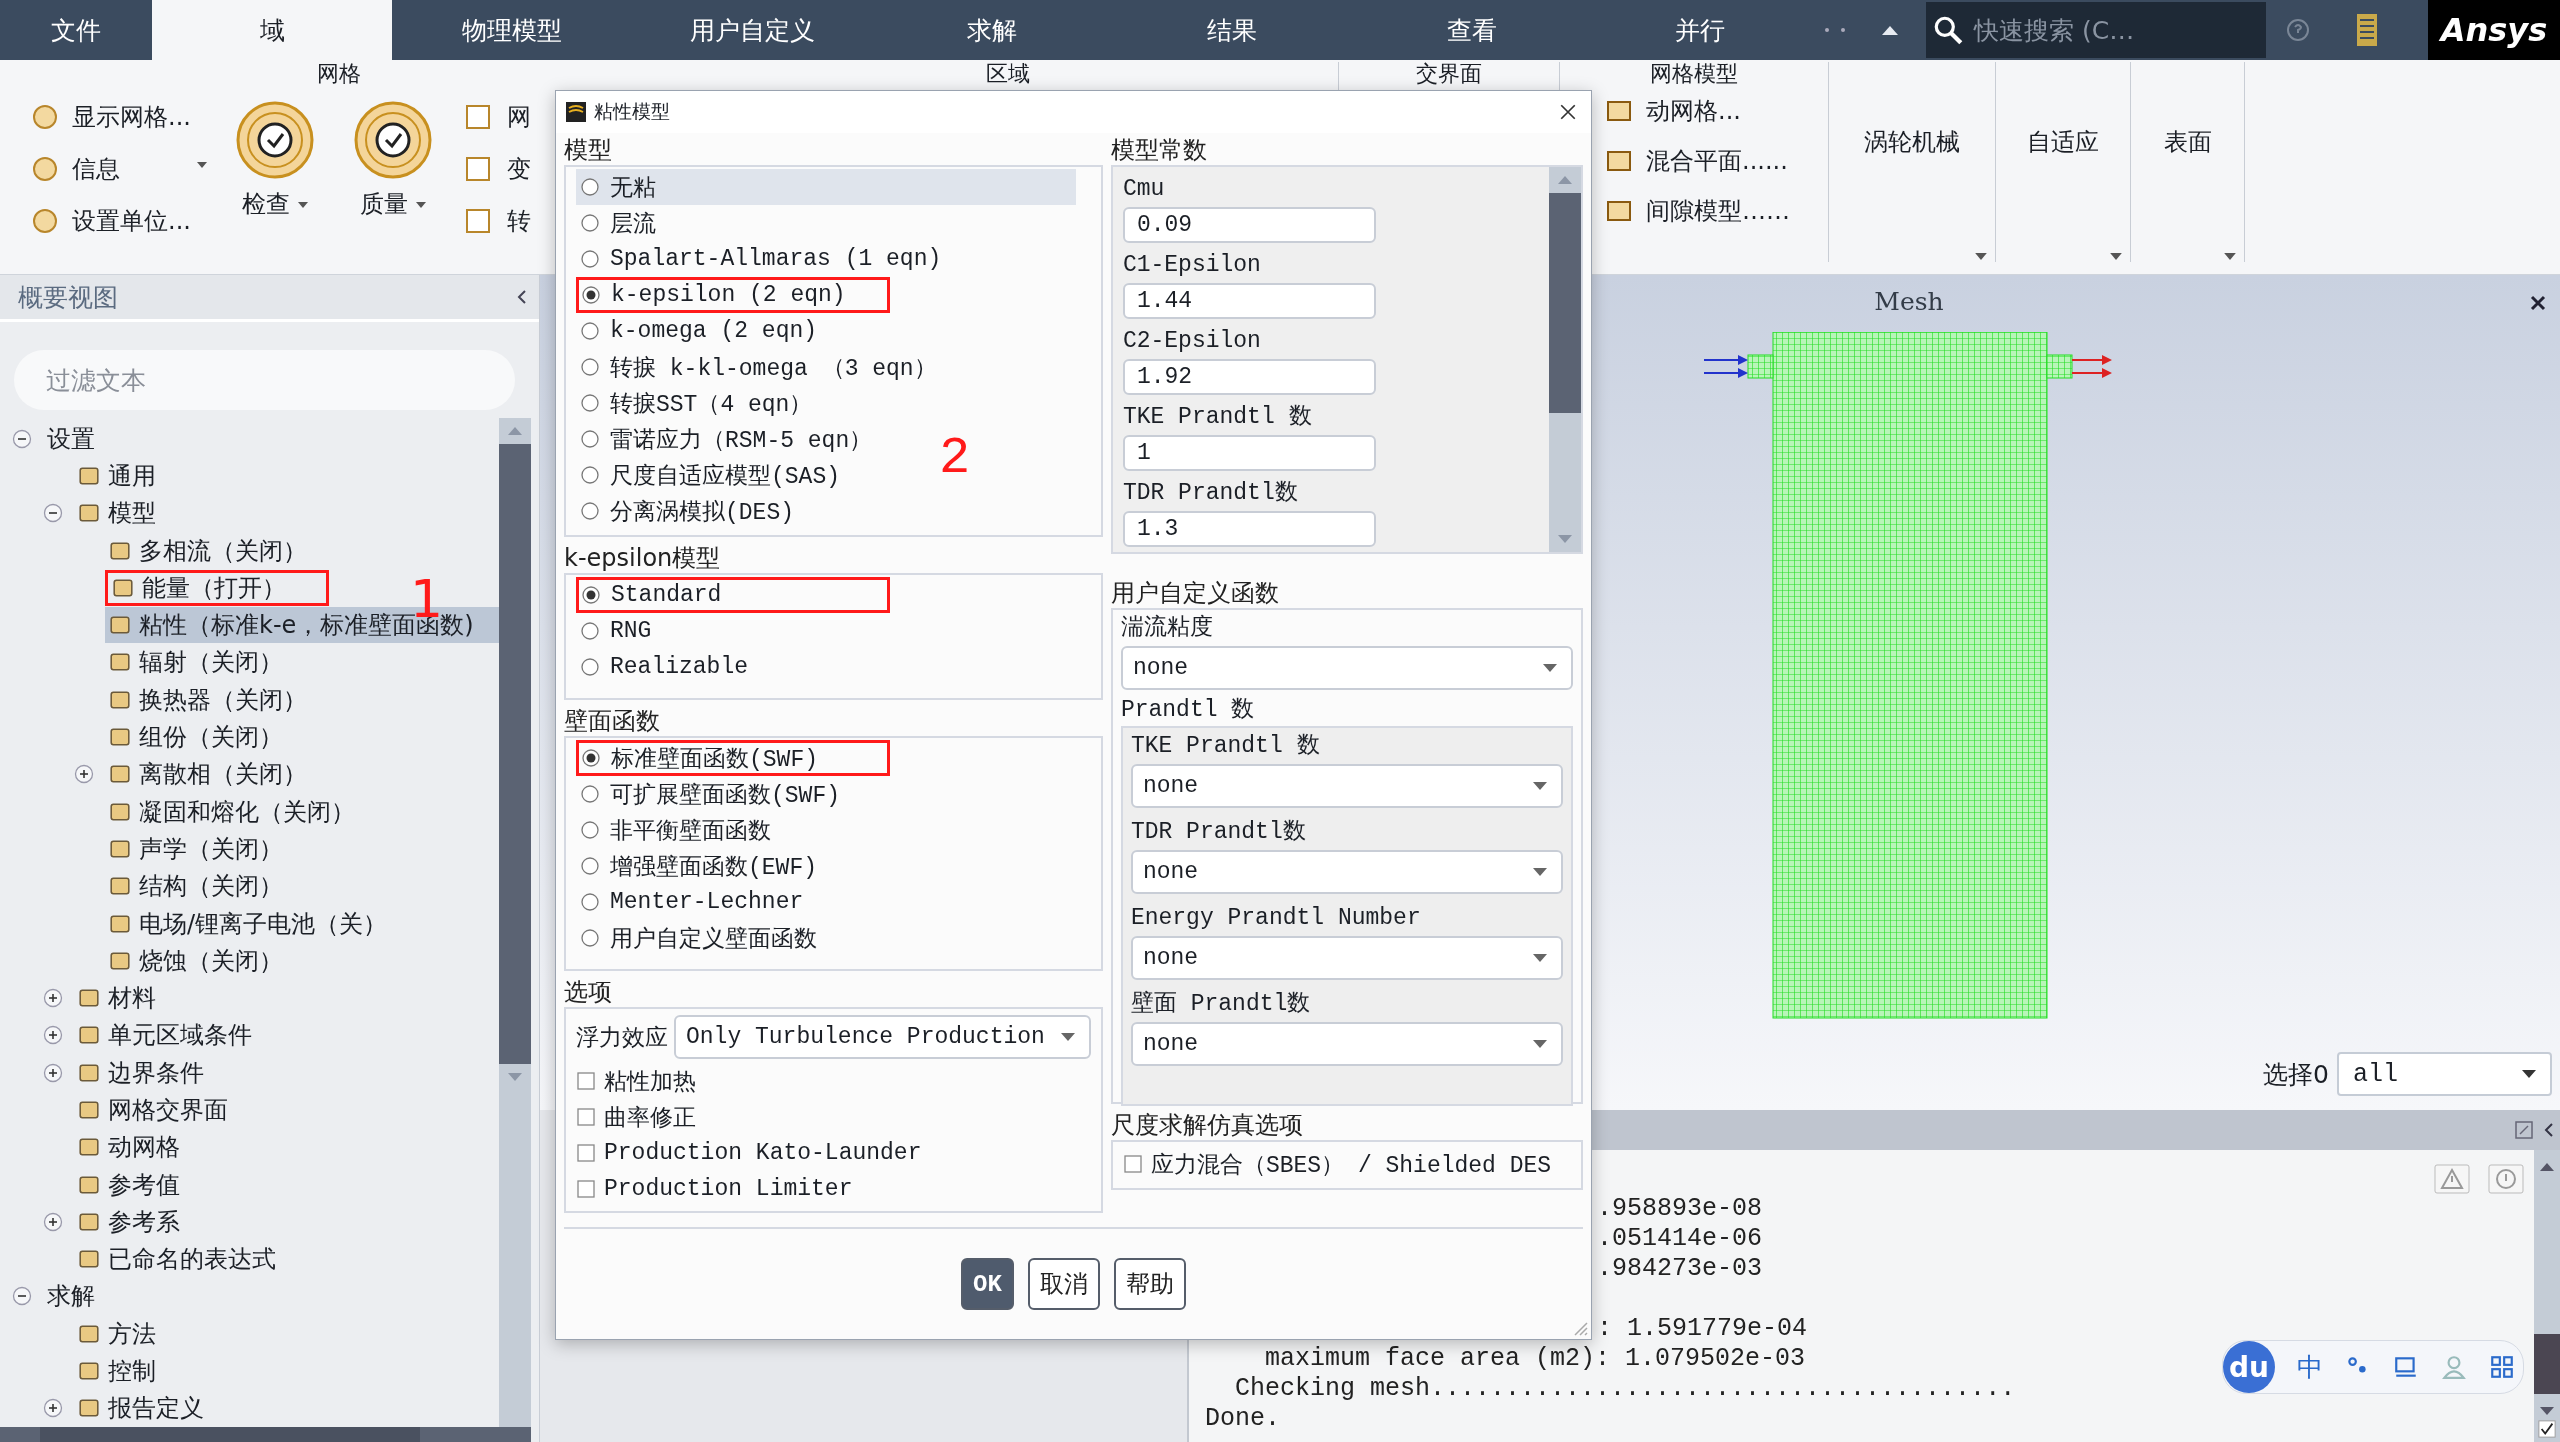 Image resolution: width=2560 pixels, height=1442 pixels. I want to click on checkbox-option: Production Limiter, so click(833, 1189).